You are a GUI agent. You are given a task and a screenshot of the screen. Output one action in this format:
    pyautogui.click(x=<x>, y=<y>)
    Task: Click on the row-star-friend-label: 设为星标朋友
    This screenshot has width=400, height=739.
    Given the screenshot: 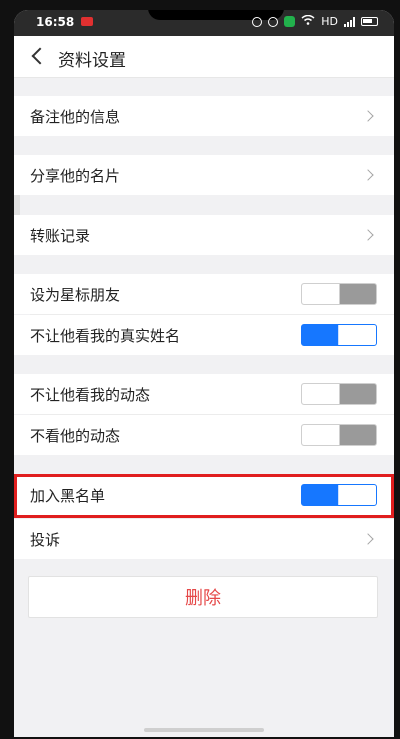 What is the action you would take?
    pyautogui.click(x=75, y=294)
    